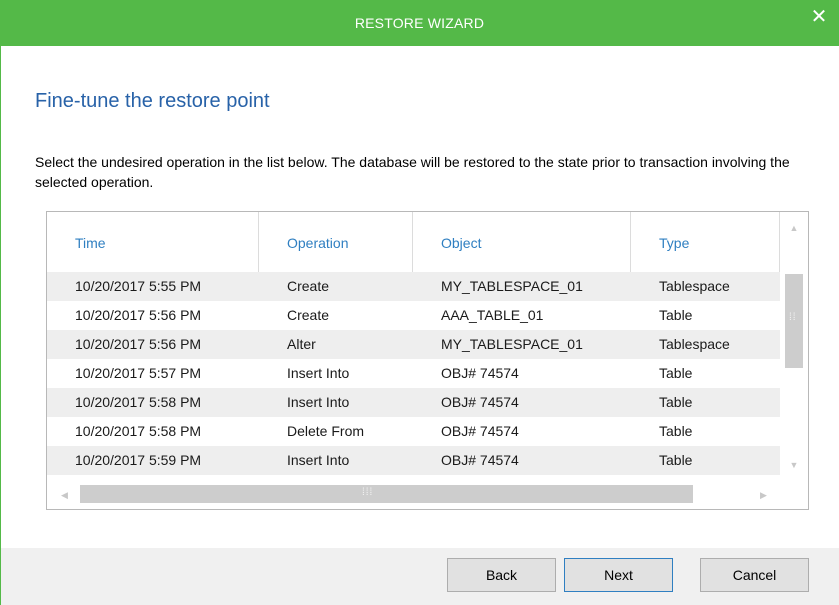 This screenshot has height=605, width=839. I want to click on grip-icon: ⁞⁞, so click(793, 317).